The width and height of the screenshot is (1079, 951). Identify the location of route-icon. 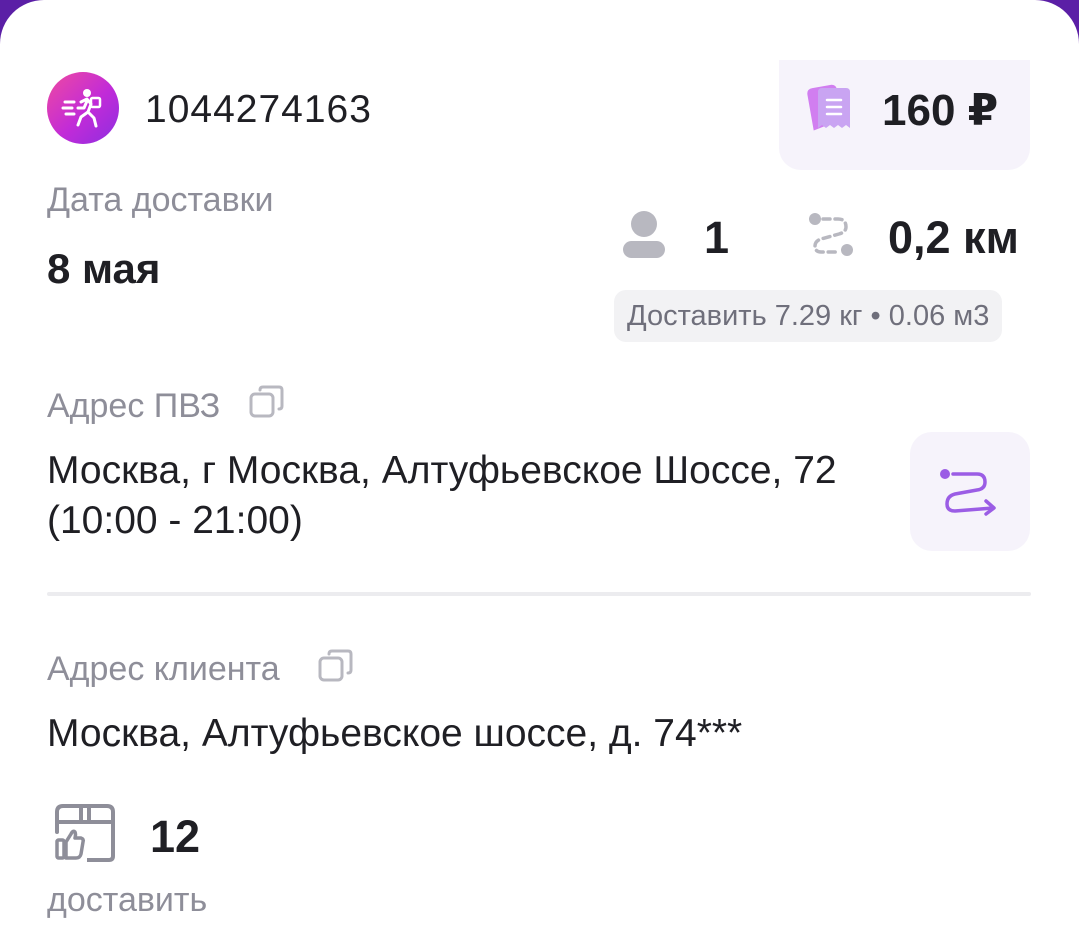
(831, 235).